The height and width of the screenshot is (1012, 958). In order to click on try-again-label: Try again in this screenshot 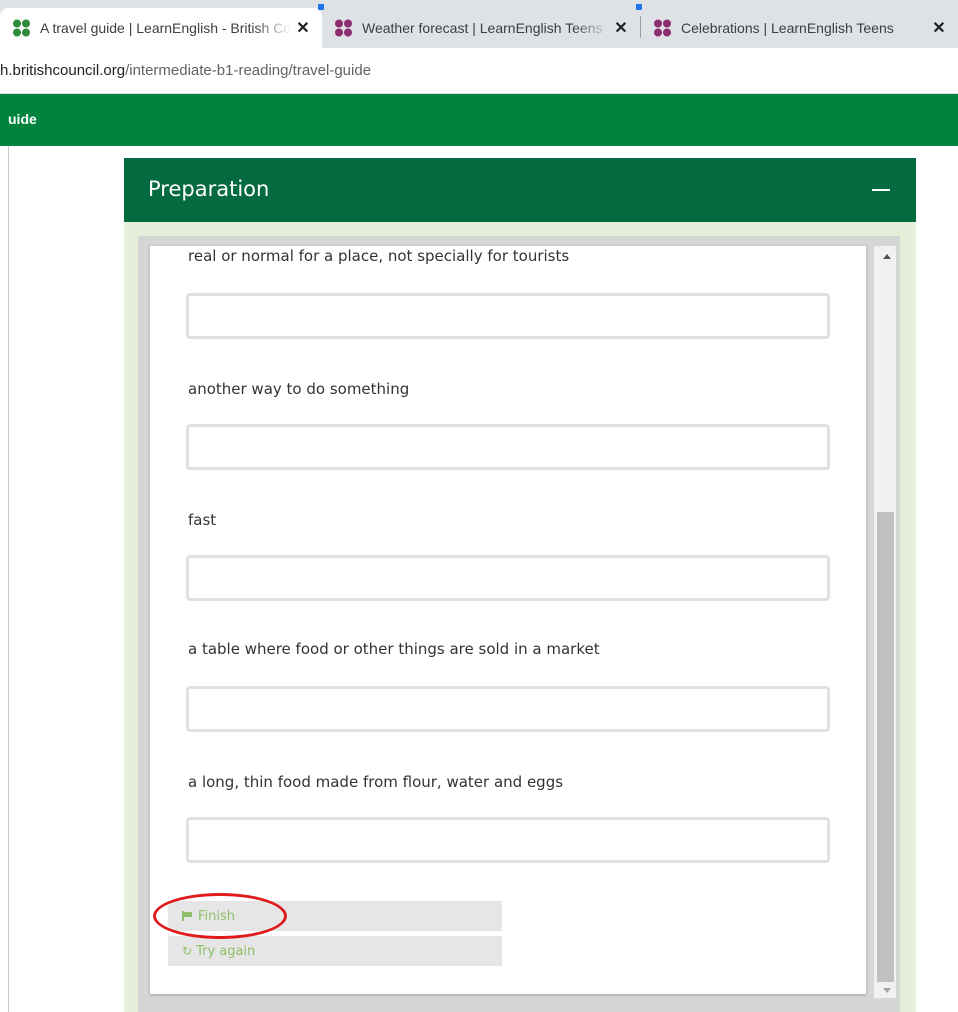, I will do `click(226, 951)`.